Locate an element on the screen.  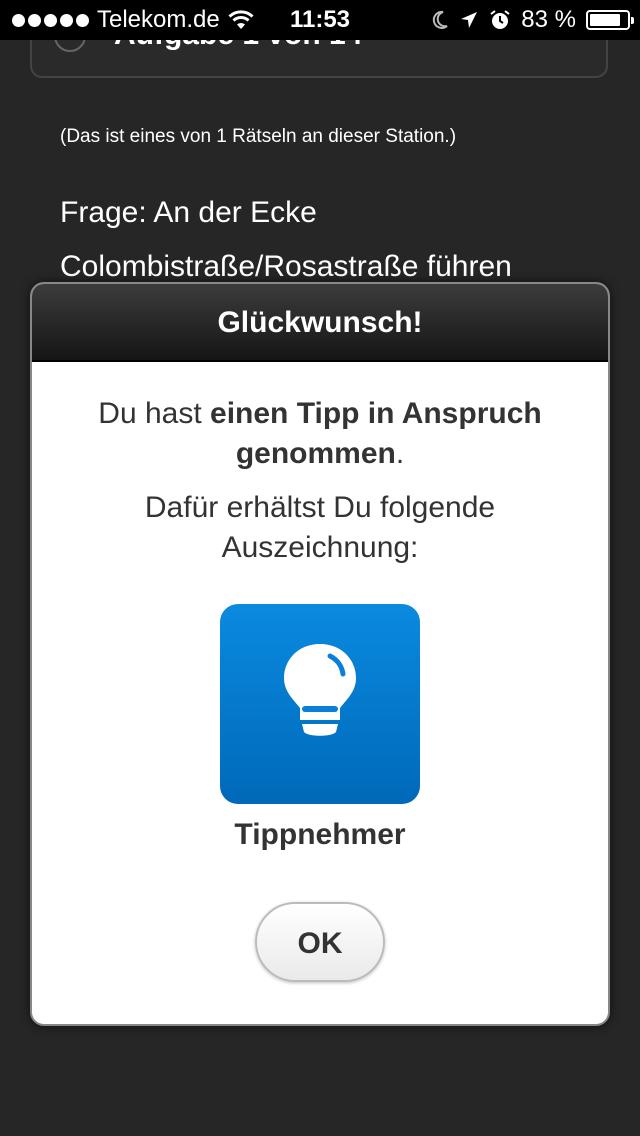
ok-button: OK is located at coordinates (320, 942).